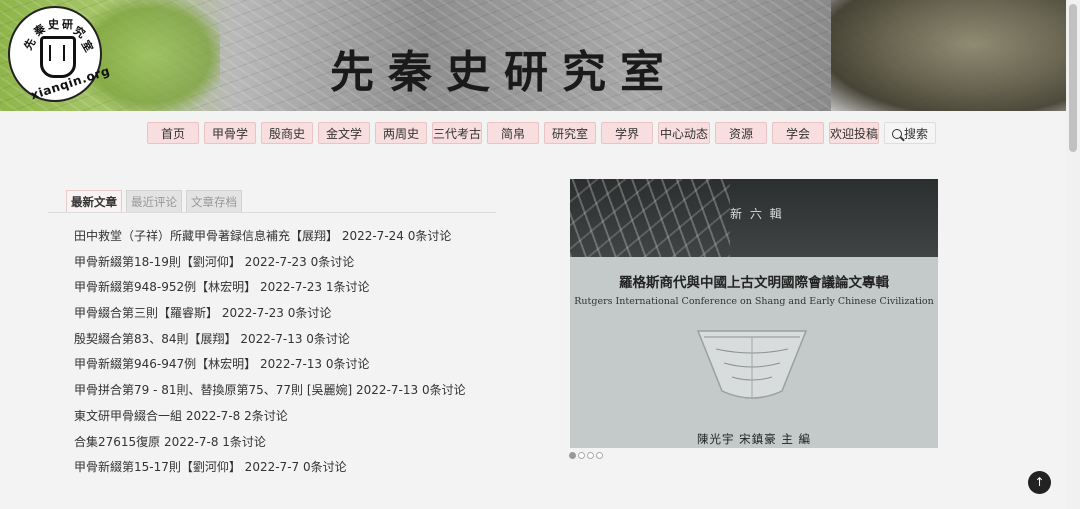 The width and height of the screenshot is (1080, 509). What do you see at coordinates (270, 470) in the screenshot?
I see `article-link: 甲骨新綴第15-17則【劉河仰】 2022-7-7 0条讨论` at bounding box center [270, 470].